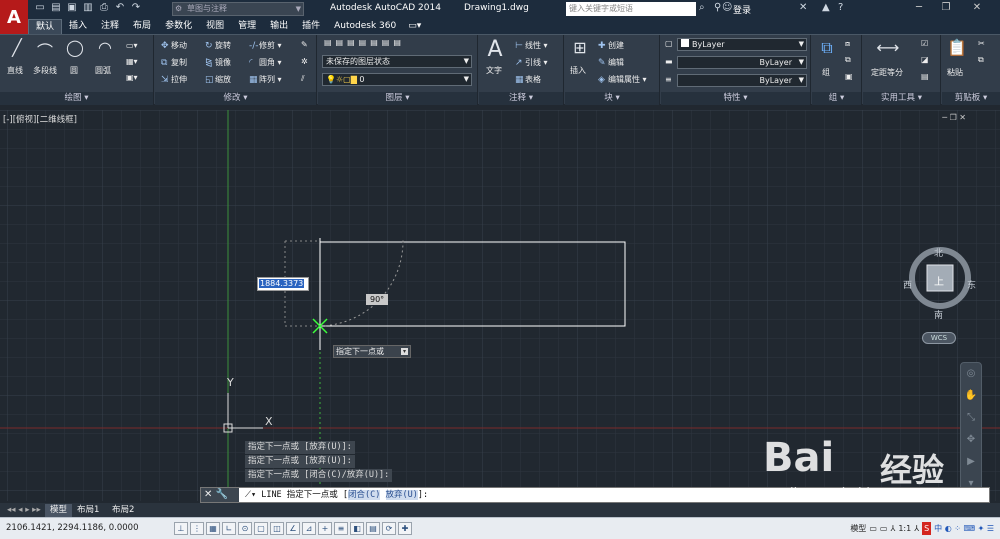 The image size is (1000, 539). I want to click on groups-panel-title: 组 ▾, so click(836, 98).